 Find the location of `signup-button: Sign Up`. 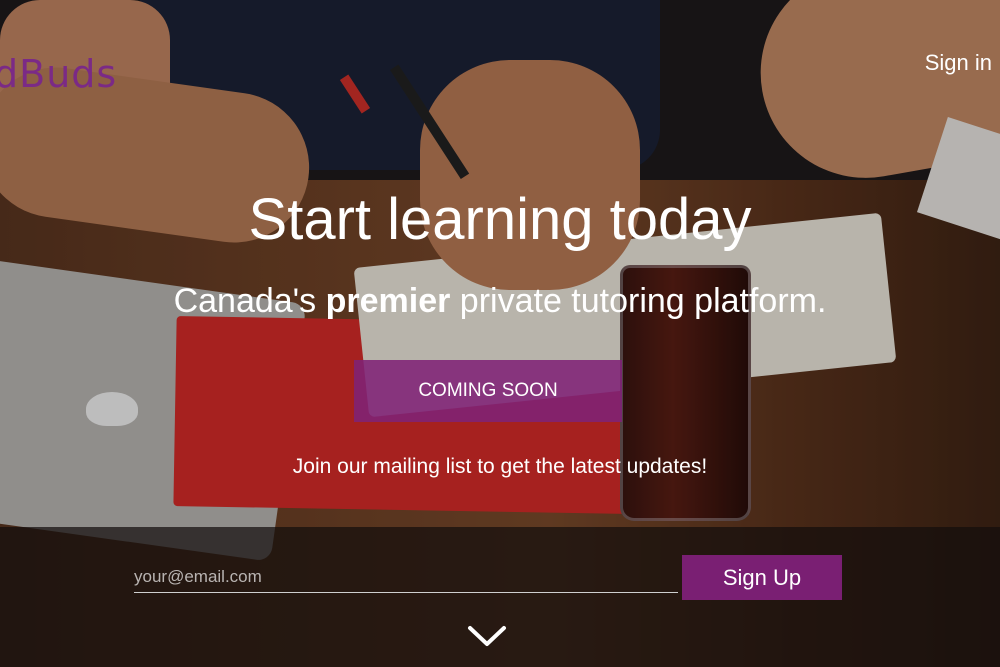

signup-button: Sign Up is located at coordinates (762, 577).